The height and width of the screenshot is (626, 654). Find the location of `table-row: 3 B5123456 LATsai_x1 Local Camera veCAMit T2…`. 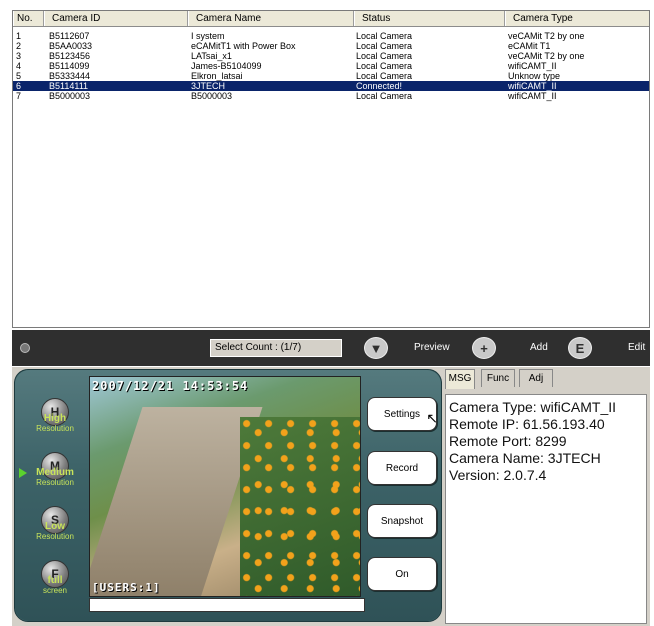

table-row: 3 B5123456 LATsai_x1 Local Camera veCAMit T2… is located at coordinates (331, 56).